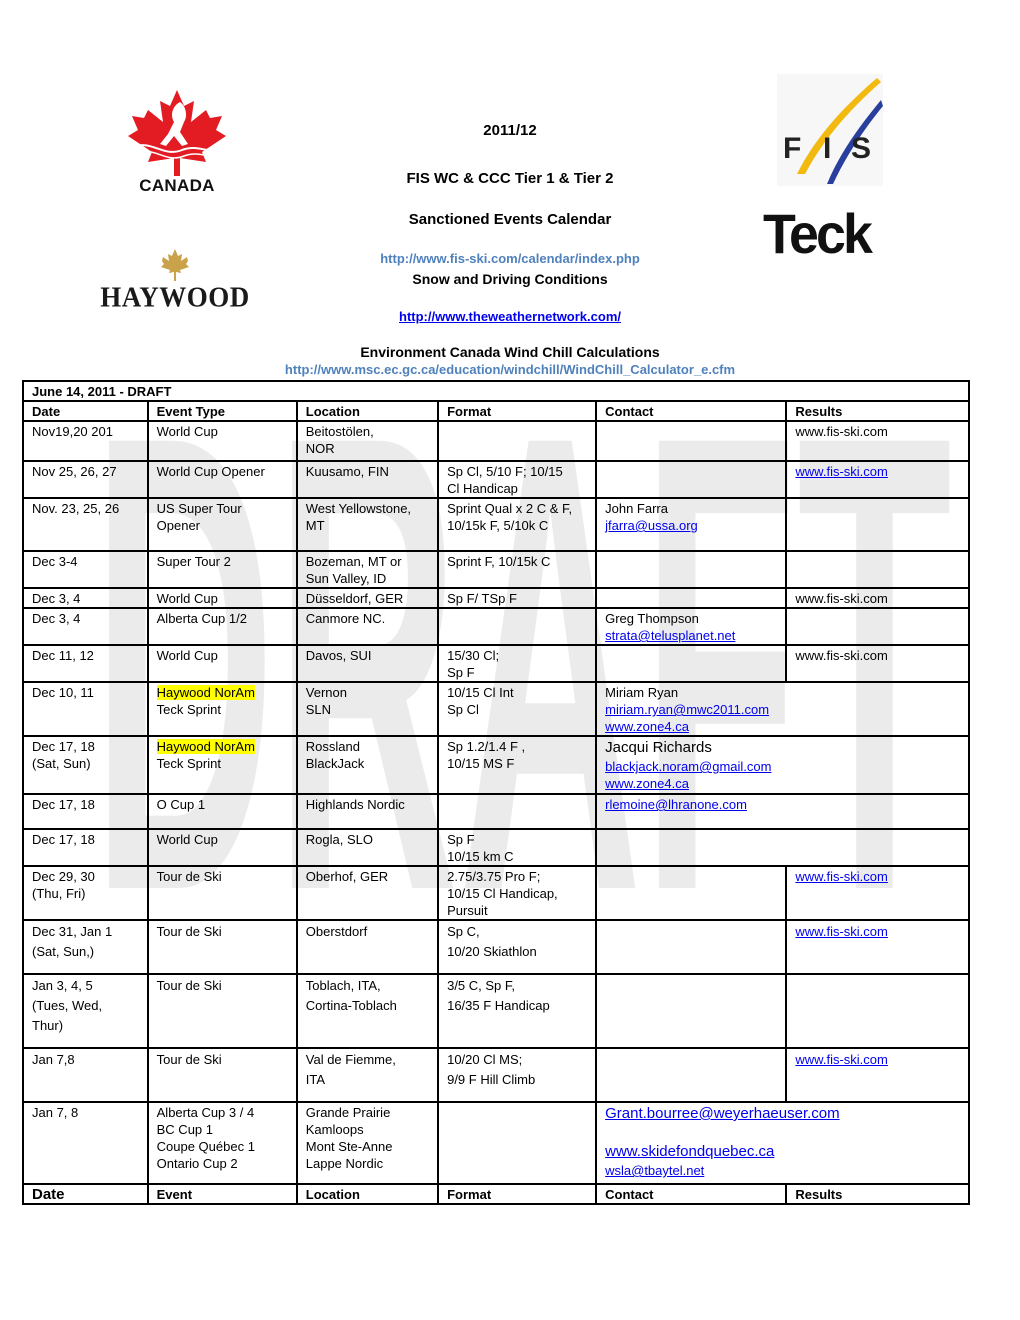 The image size is (1020, 1320). What do you see at coordinates (481, 763) in the screenshot?
I see `format-text: 10/15 MS F` at bounding box center [481, 763].